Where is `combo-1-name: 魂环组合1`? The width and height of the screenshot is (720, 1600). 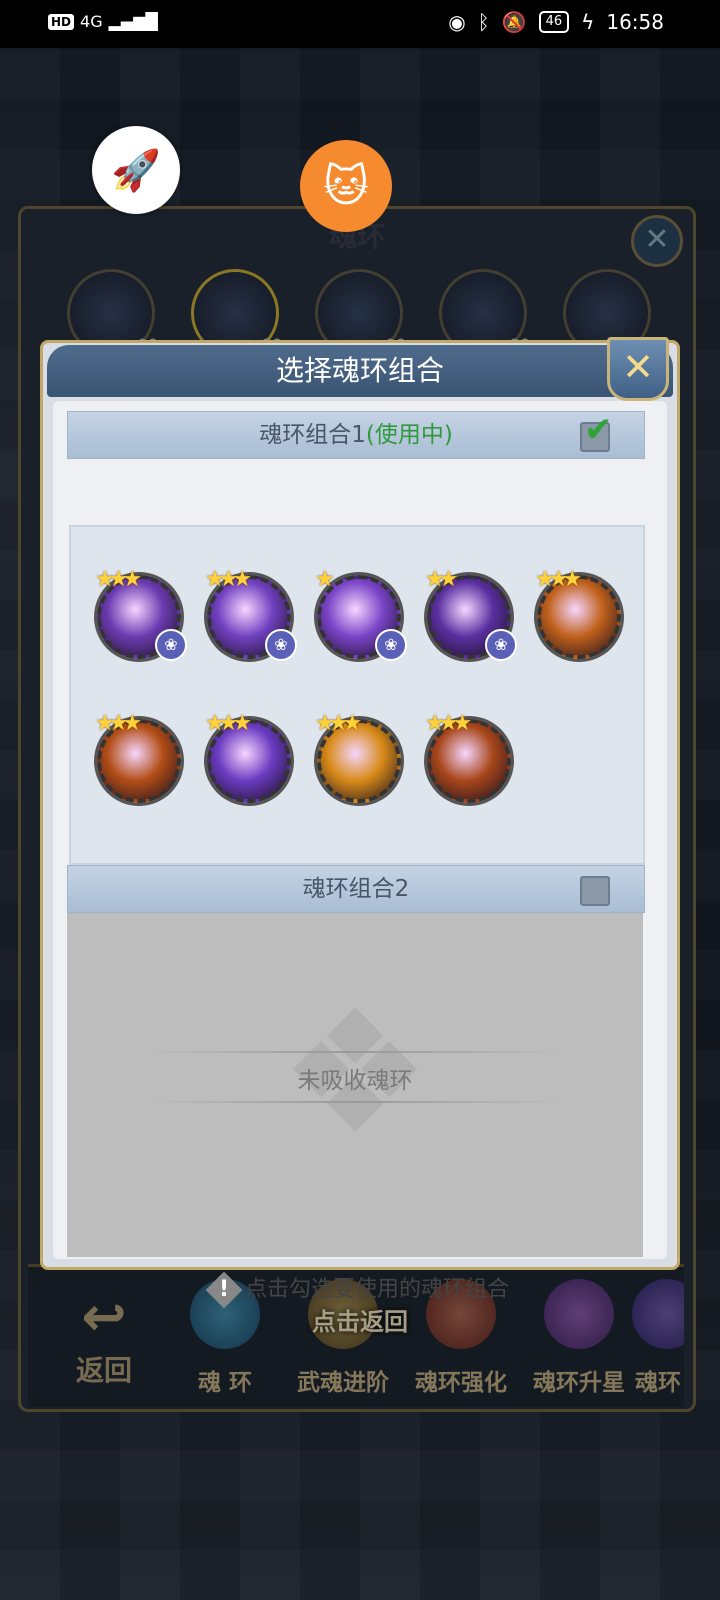 combo-1-name: 魂环组合1 is located at coordinates (312, 435).